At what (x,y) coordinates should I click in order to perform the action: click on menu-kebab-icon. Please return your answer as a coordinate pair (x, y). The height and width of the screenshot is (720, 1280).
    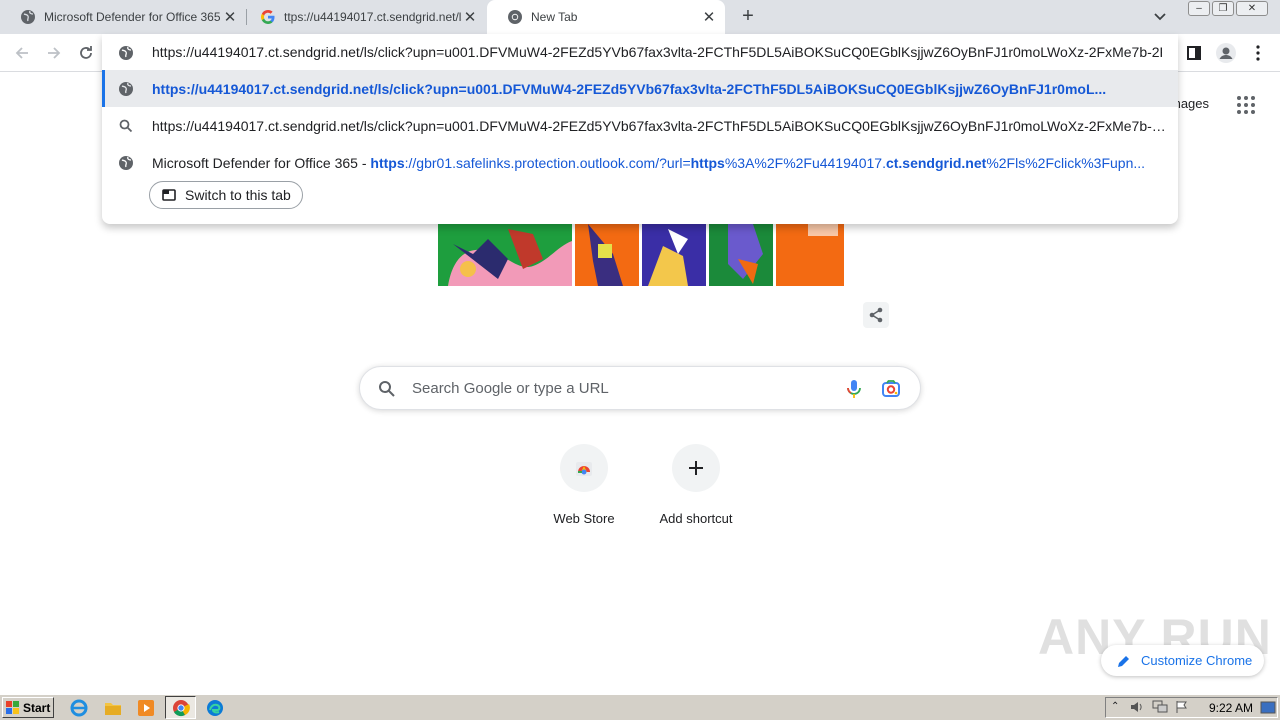
    Looking at the image, I should click on (1258, 53).